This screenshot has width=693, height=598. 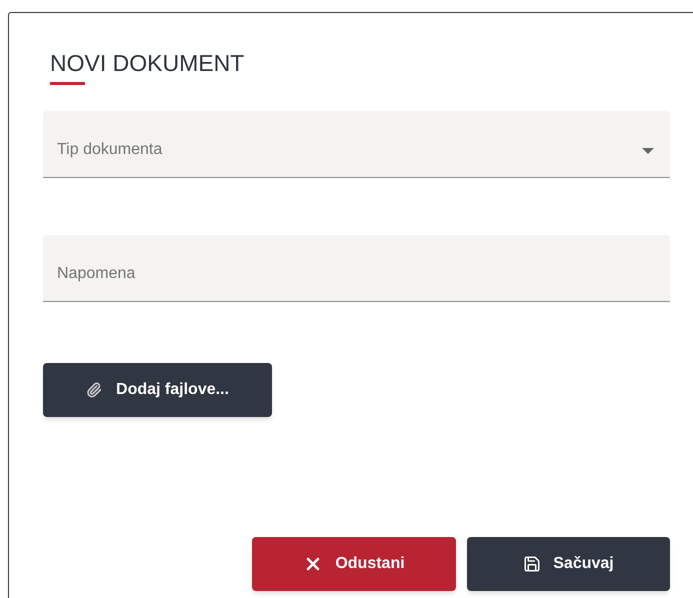 What do you see at coordinates (147, 63) in the screenshot?
I see `dialog-title: NOVI DOKUMENT` at bounding box center [147, 63].